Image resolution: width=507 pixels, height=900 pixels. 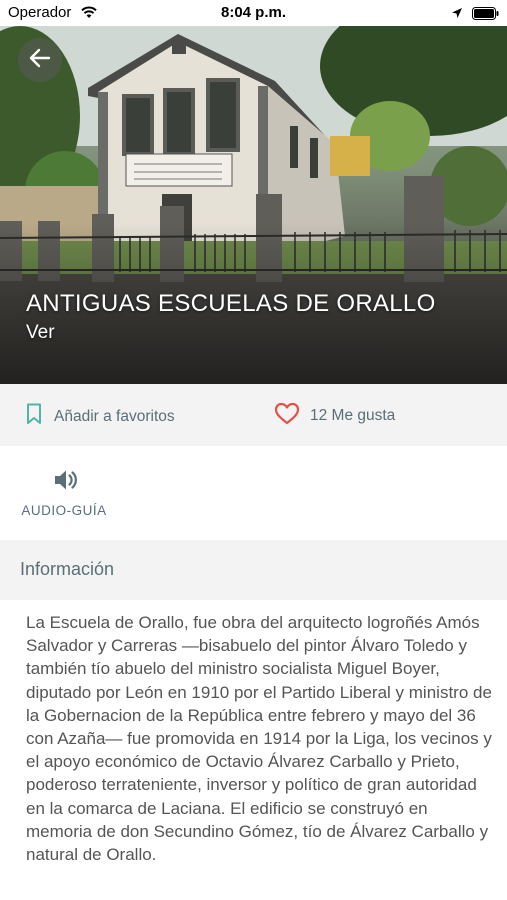 What do you see at coordinates (253, 570) in the screenshot?
I see `info-section-header: Información` at bounding box center [253, 570].